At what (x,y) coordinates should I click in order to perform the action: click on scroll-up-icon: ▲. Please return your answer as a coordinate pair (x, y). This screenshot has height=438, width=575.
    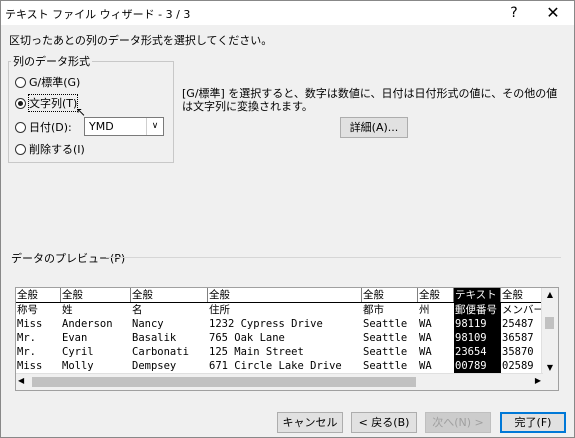
    Looking at the image, I should click on (550, 294).